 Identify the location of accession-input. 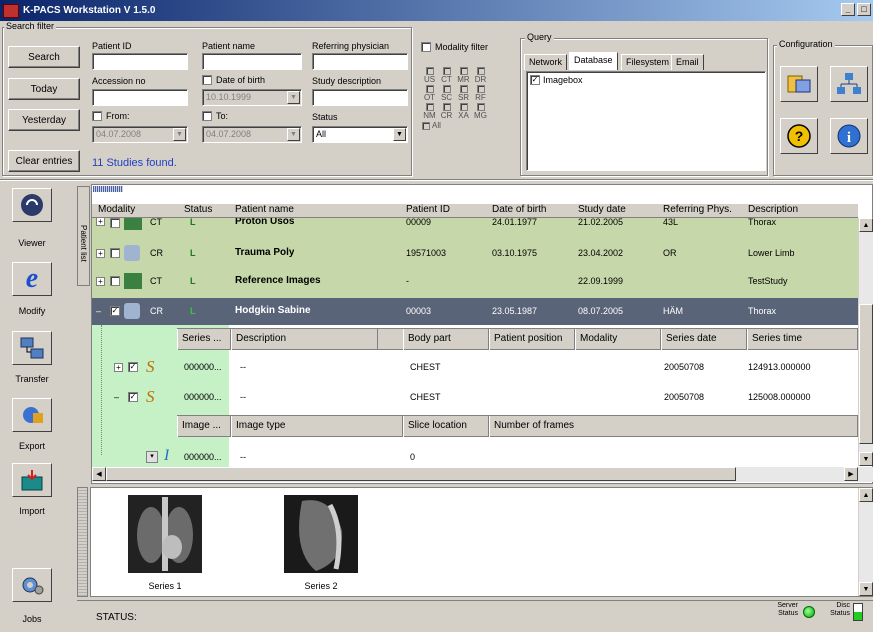
(140, 97).